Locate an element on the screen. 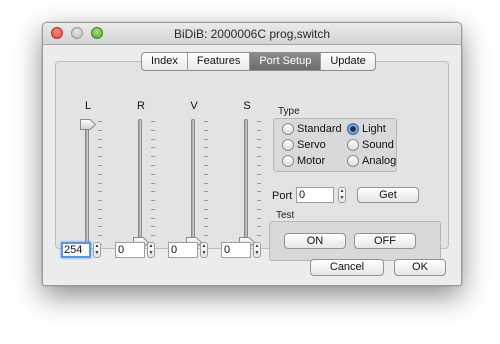  slider-v-ticks is located at coordinates (206, 183).